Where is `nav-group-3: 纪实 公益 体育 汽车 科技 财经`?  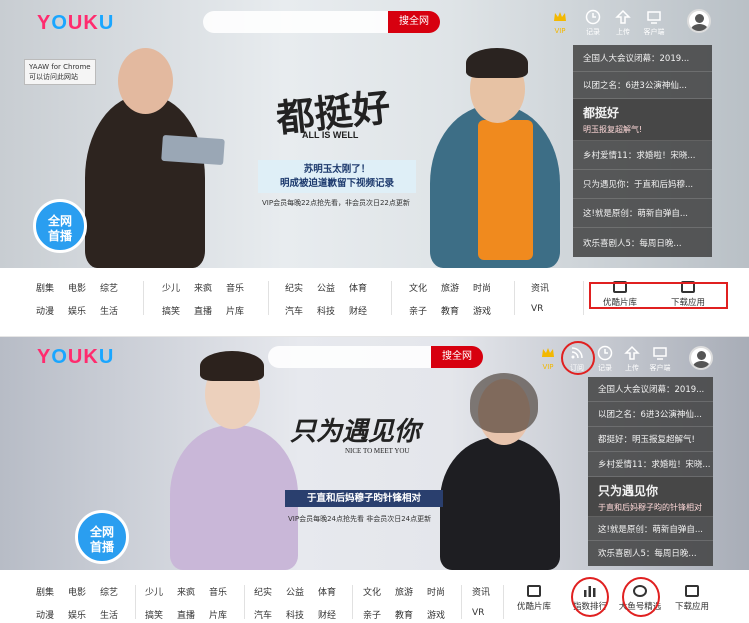
nav-group-3: 纪实 公益 体育 汽车 科技 财经 is located at coordinates (333, 299).